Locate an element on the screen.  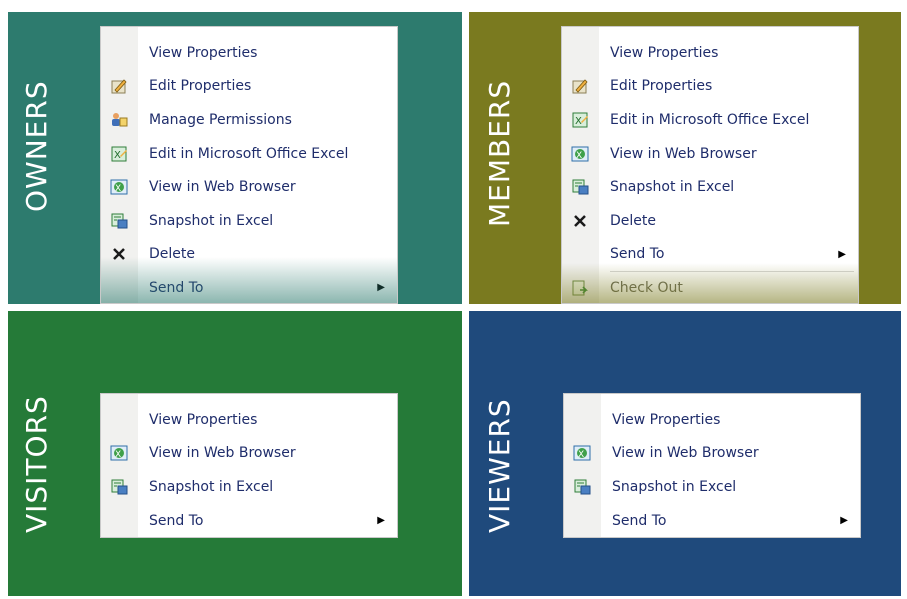
menu-item-label: Manage Permissions is located at coordinates (220, 119).